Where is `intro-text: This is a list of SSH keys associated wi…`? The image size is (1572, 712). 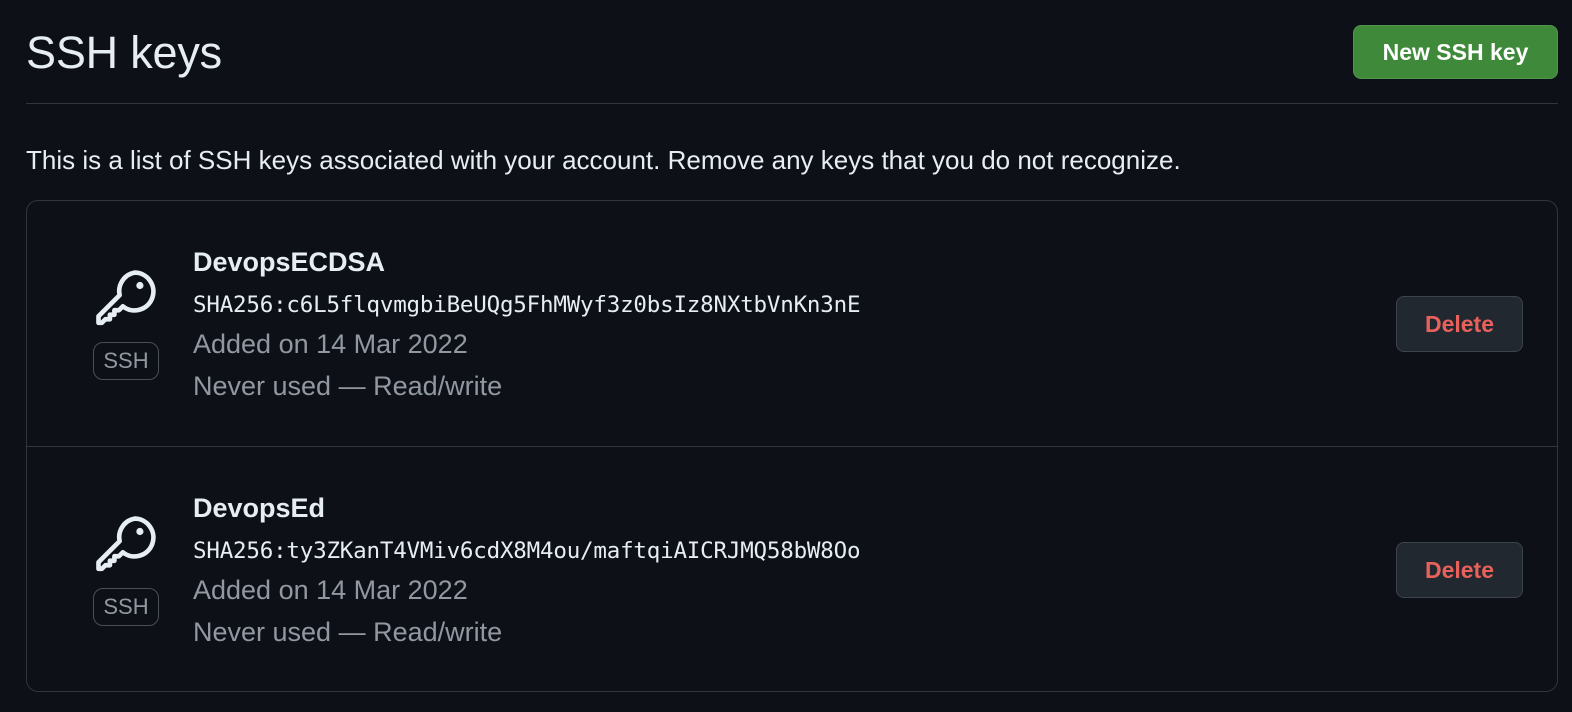 intro-text: This is a list of SSH keys associated wi… is located at coordinates (603, 160).